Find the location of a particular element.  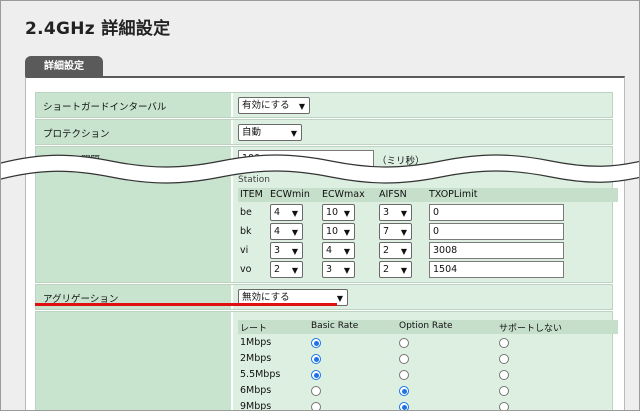

edca-vo-txop-input: 1504 is located at coordinates (496, 269).